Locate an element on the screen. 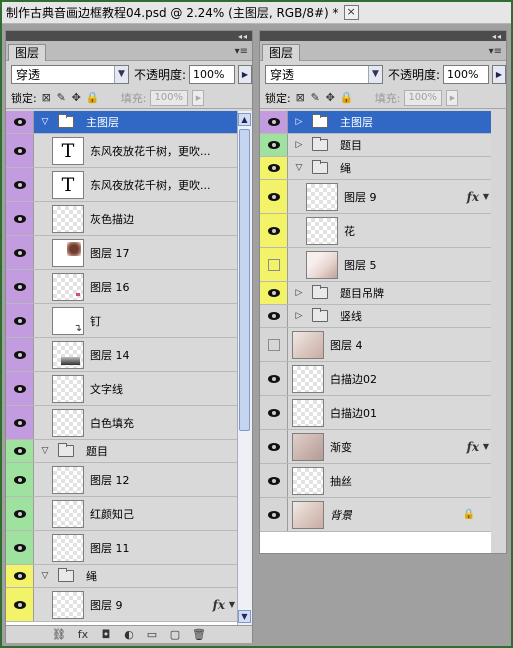 The image size is (513, 648). layer-group-row: ▷ 题目 is located at coordinates (375, 145).